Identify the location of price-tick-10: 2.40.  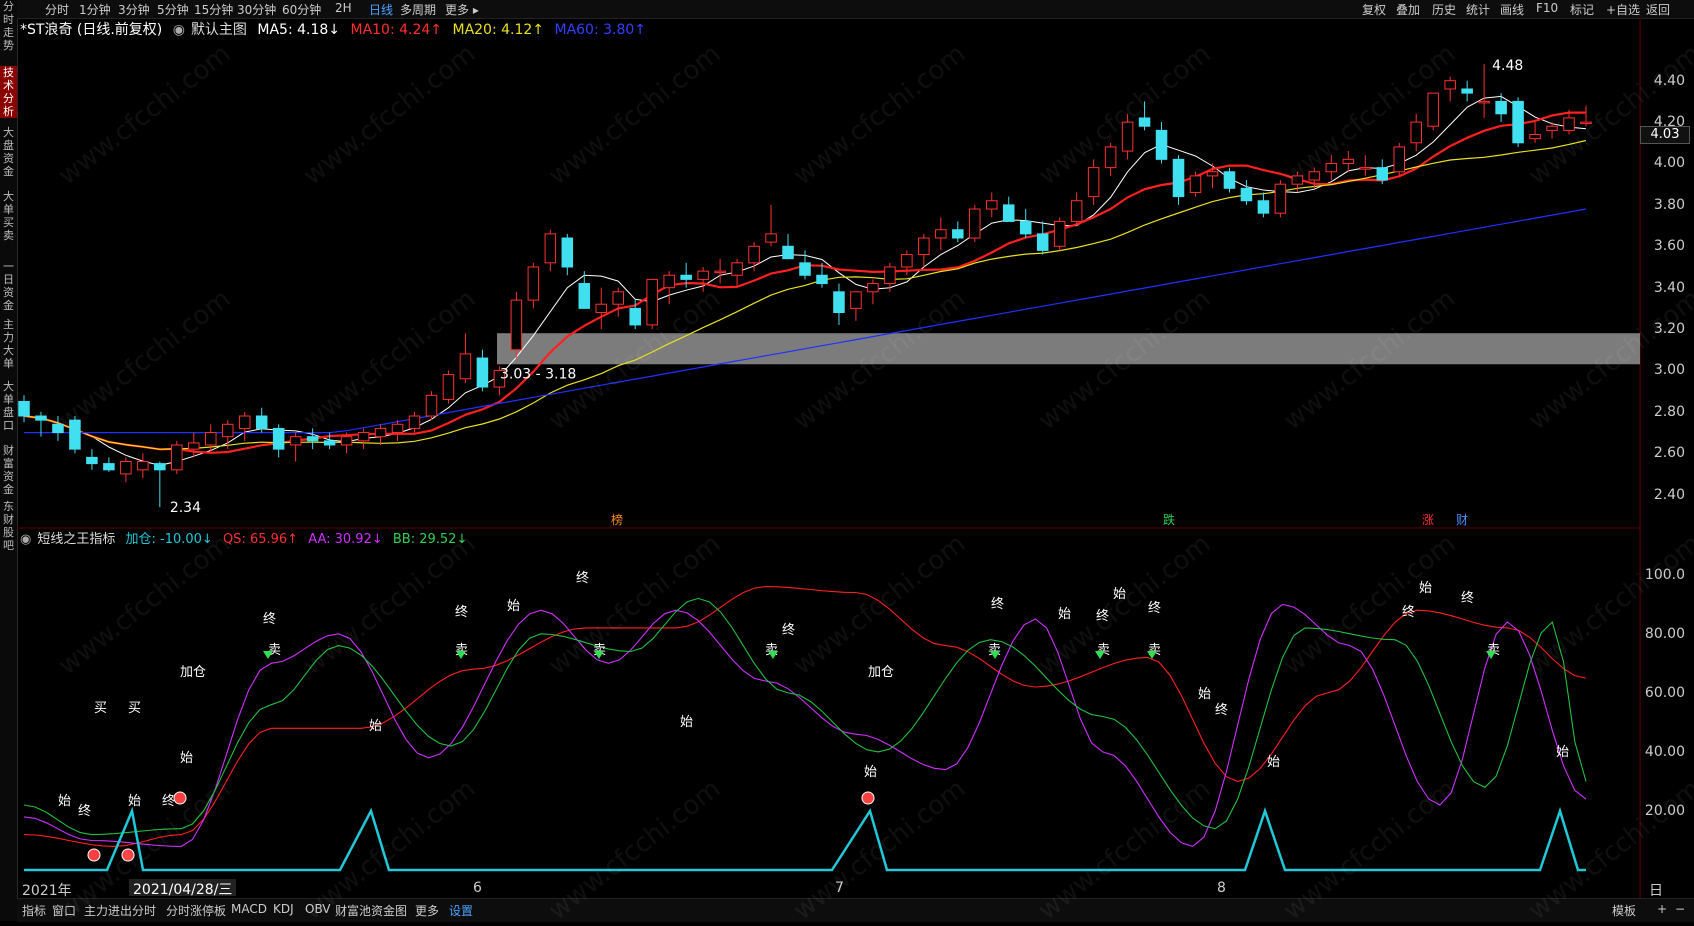
(1669, 494).